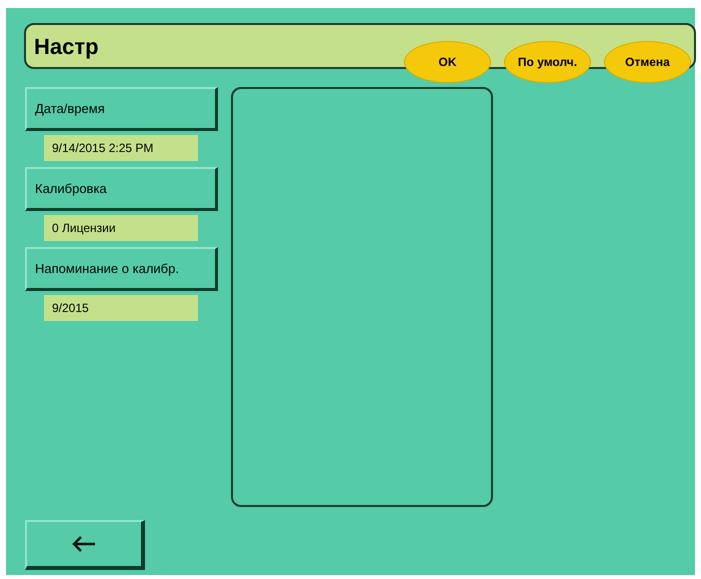 This screenshot has width=701, height=579. I want to click on setting-value: 9/14/2015 2:25 PM, so click(121, 148).